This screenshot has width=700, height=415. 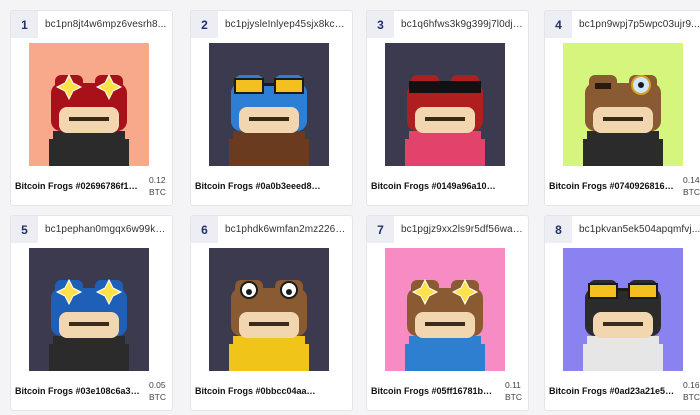 What do you see at coordinates (513, 391) in the screenshot?
I see `price-label: 0.11 BTC` at bounding box center [513, 391].